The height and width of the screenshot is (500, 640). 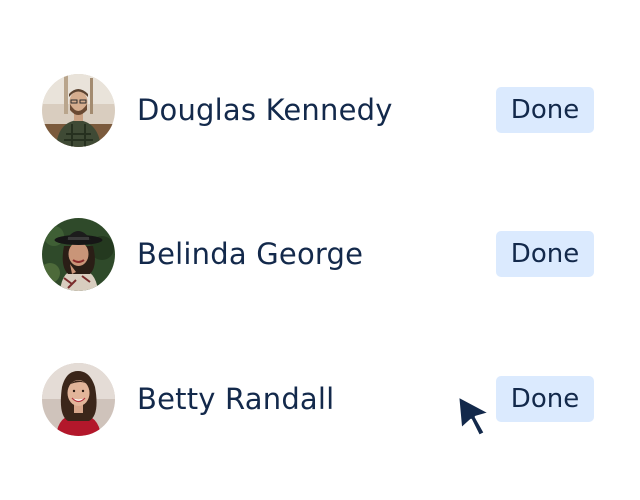 What do you see at coordinates (265, 110) in the screenshot?
I see `person-name: Douglas Kennedy` at bounding box center [265, 110].